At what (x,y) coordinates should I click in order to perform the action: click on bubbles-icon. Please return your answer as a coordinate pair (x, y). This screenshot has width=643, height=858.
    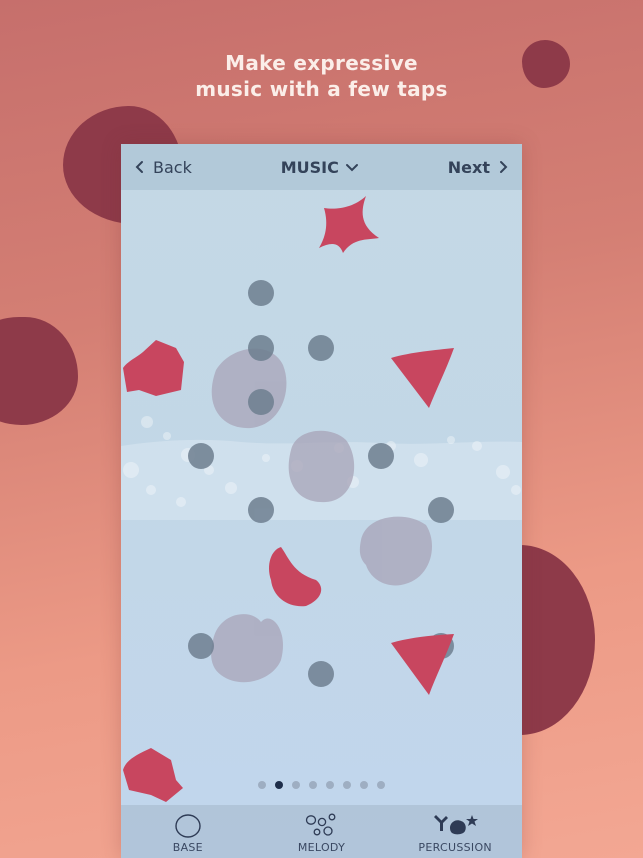
    Looking at the image, I should click on (320, 824).